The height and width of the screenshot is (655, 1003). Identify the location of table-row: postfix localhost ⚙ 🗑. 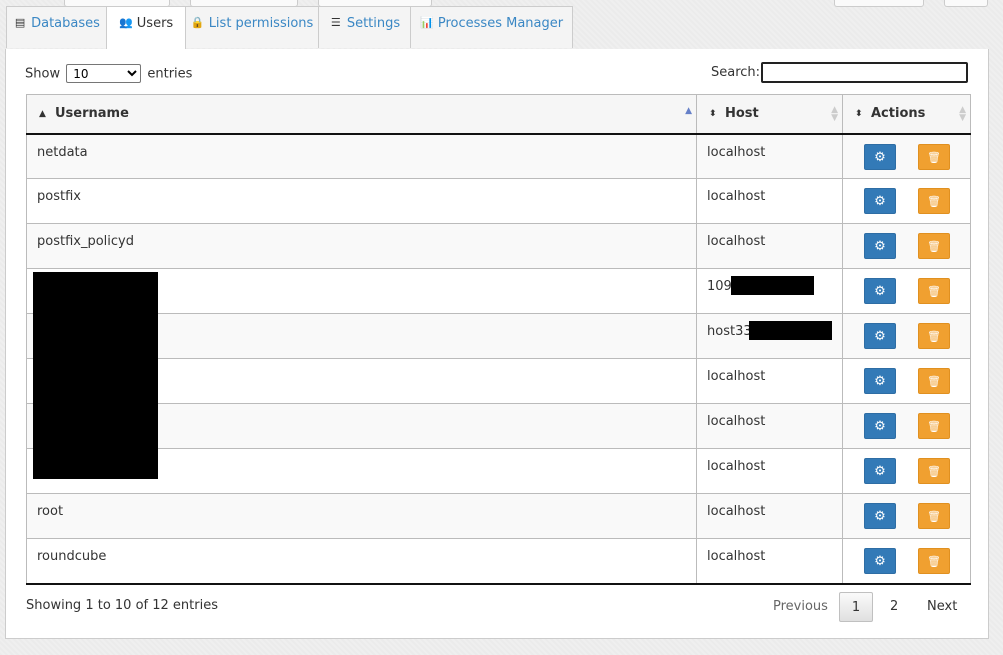
(498, 201).